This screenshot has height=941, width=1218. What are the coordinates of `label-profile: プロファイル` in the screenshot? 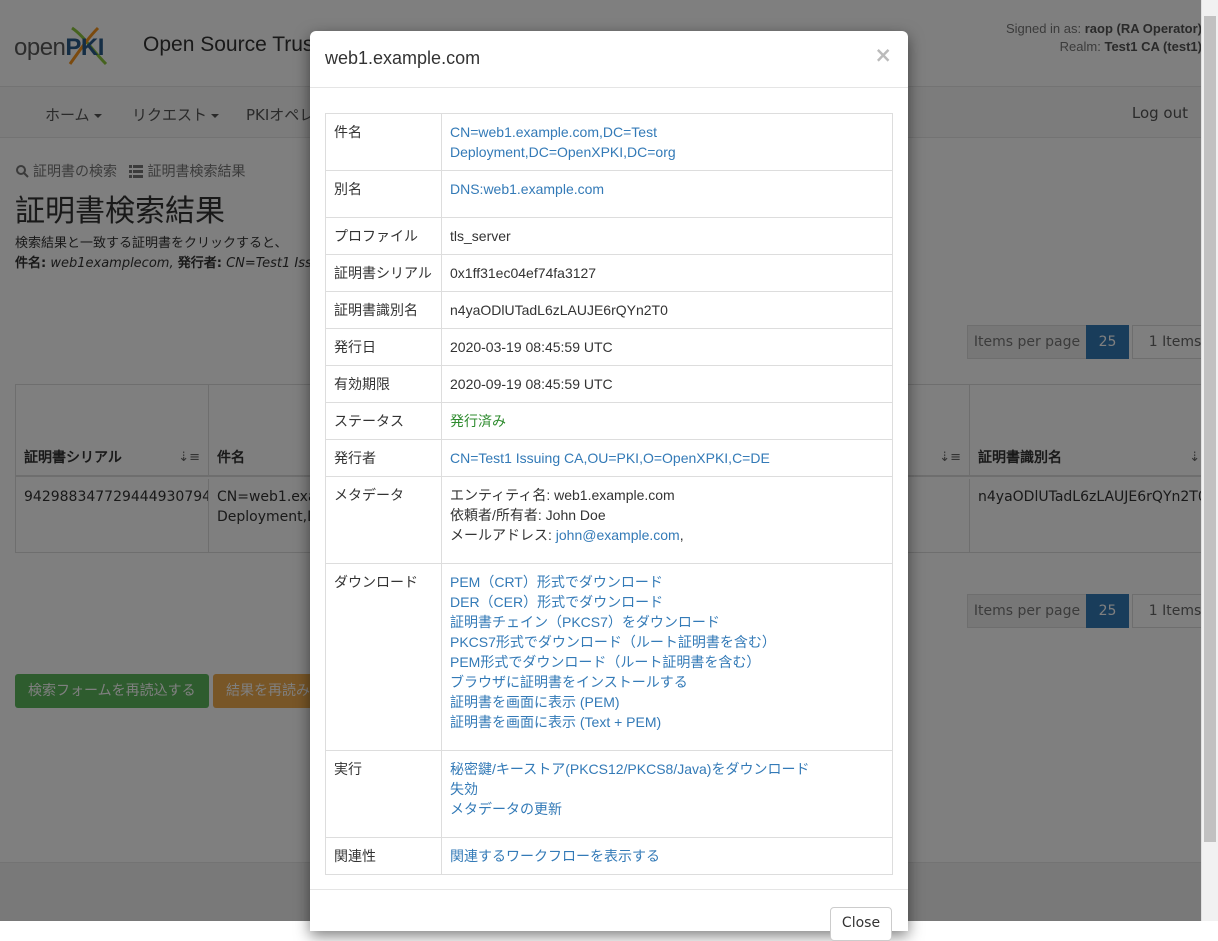 It's located at (383, 236).